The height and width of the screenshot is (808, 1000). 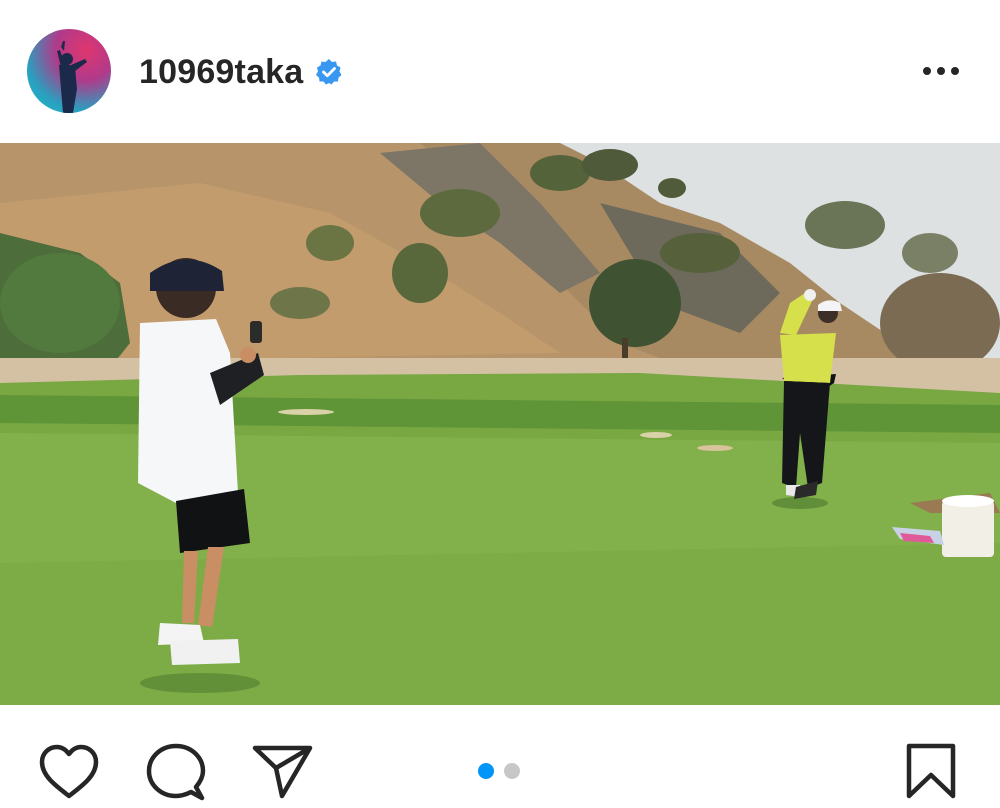 What do you see at coordinates (512, 771) in the screenshot?
I see `carousel-dot` at bounding box center [512, 771].